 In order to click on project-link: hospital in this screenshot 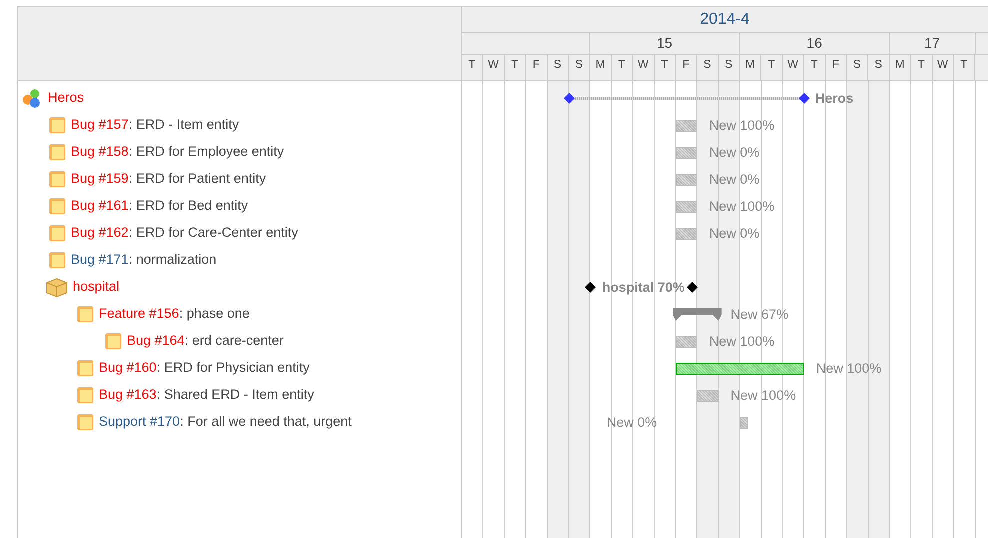, I will do `click(96, 287)`.